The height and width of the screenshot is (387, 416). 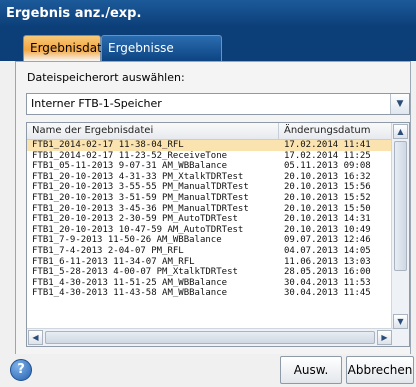 I want to click on help-icon: ?, so click(x=21, y=370).